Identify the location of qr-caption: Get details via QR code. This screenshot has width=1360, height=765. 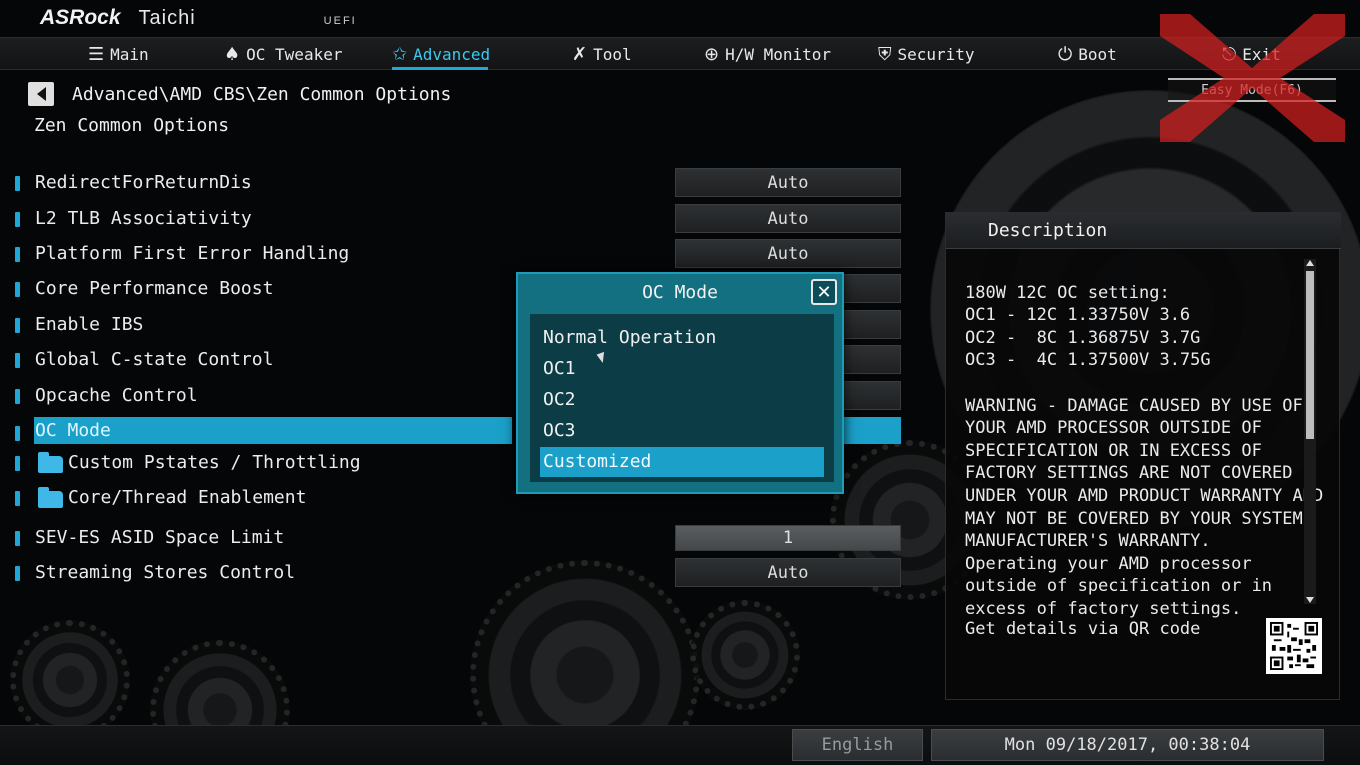
(1083, 629).